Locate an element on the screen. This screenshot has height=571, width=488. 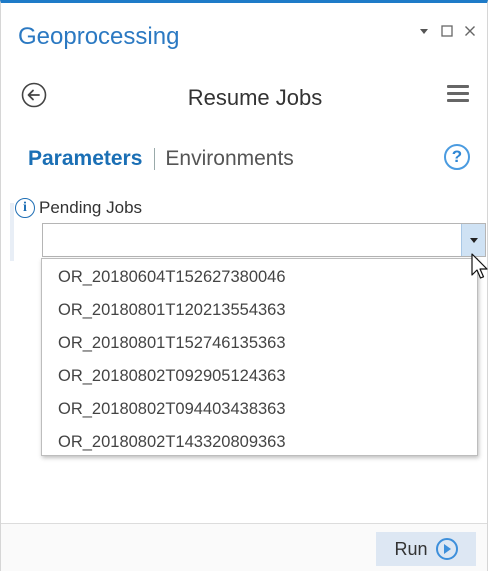
parameter-accent-bar is located at coordinates (12, 232).